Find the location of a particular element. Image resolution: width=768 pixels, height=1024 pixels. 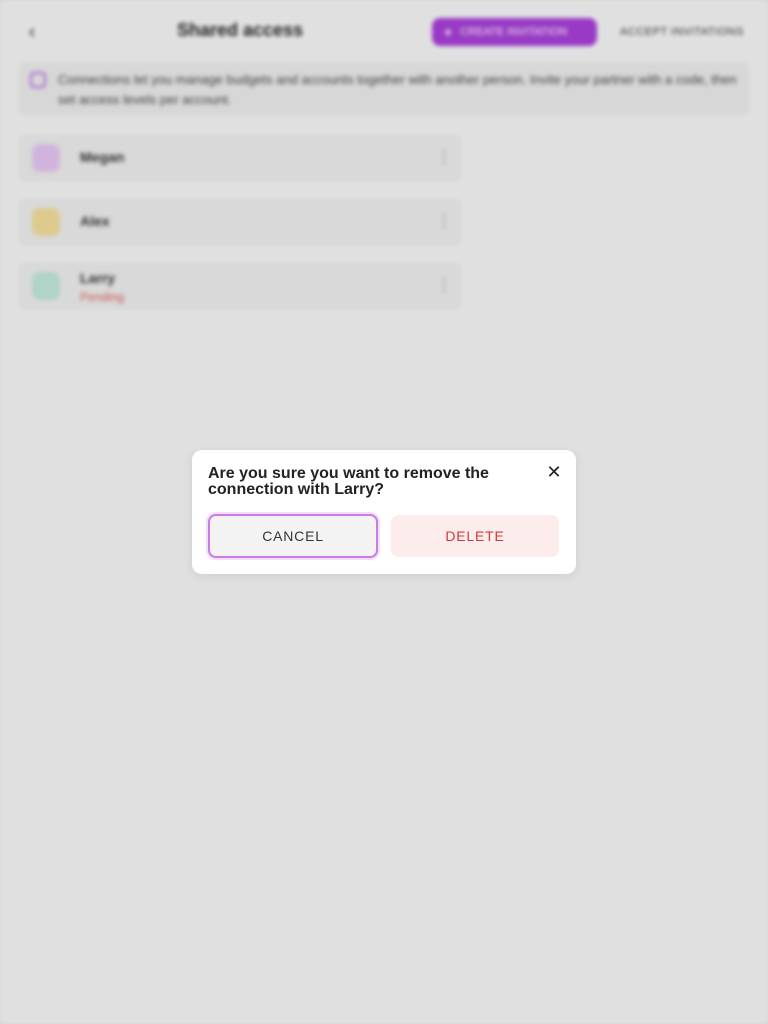

close-button: ✕ is located at coordinates (554, 472).